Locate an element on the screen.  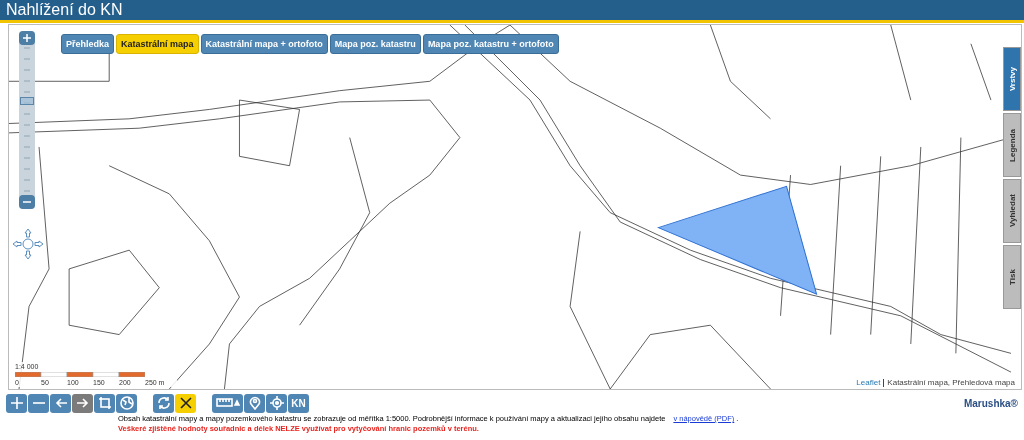
side-panel-tab: Vyhledat is located at coordinates (1012, 211).